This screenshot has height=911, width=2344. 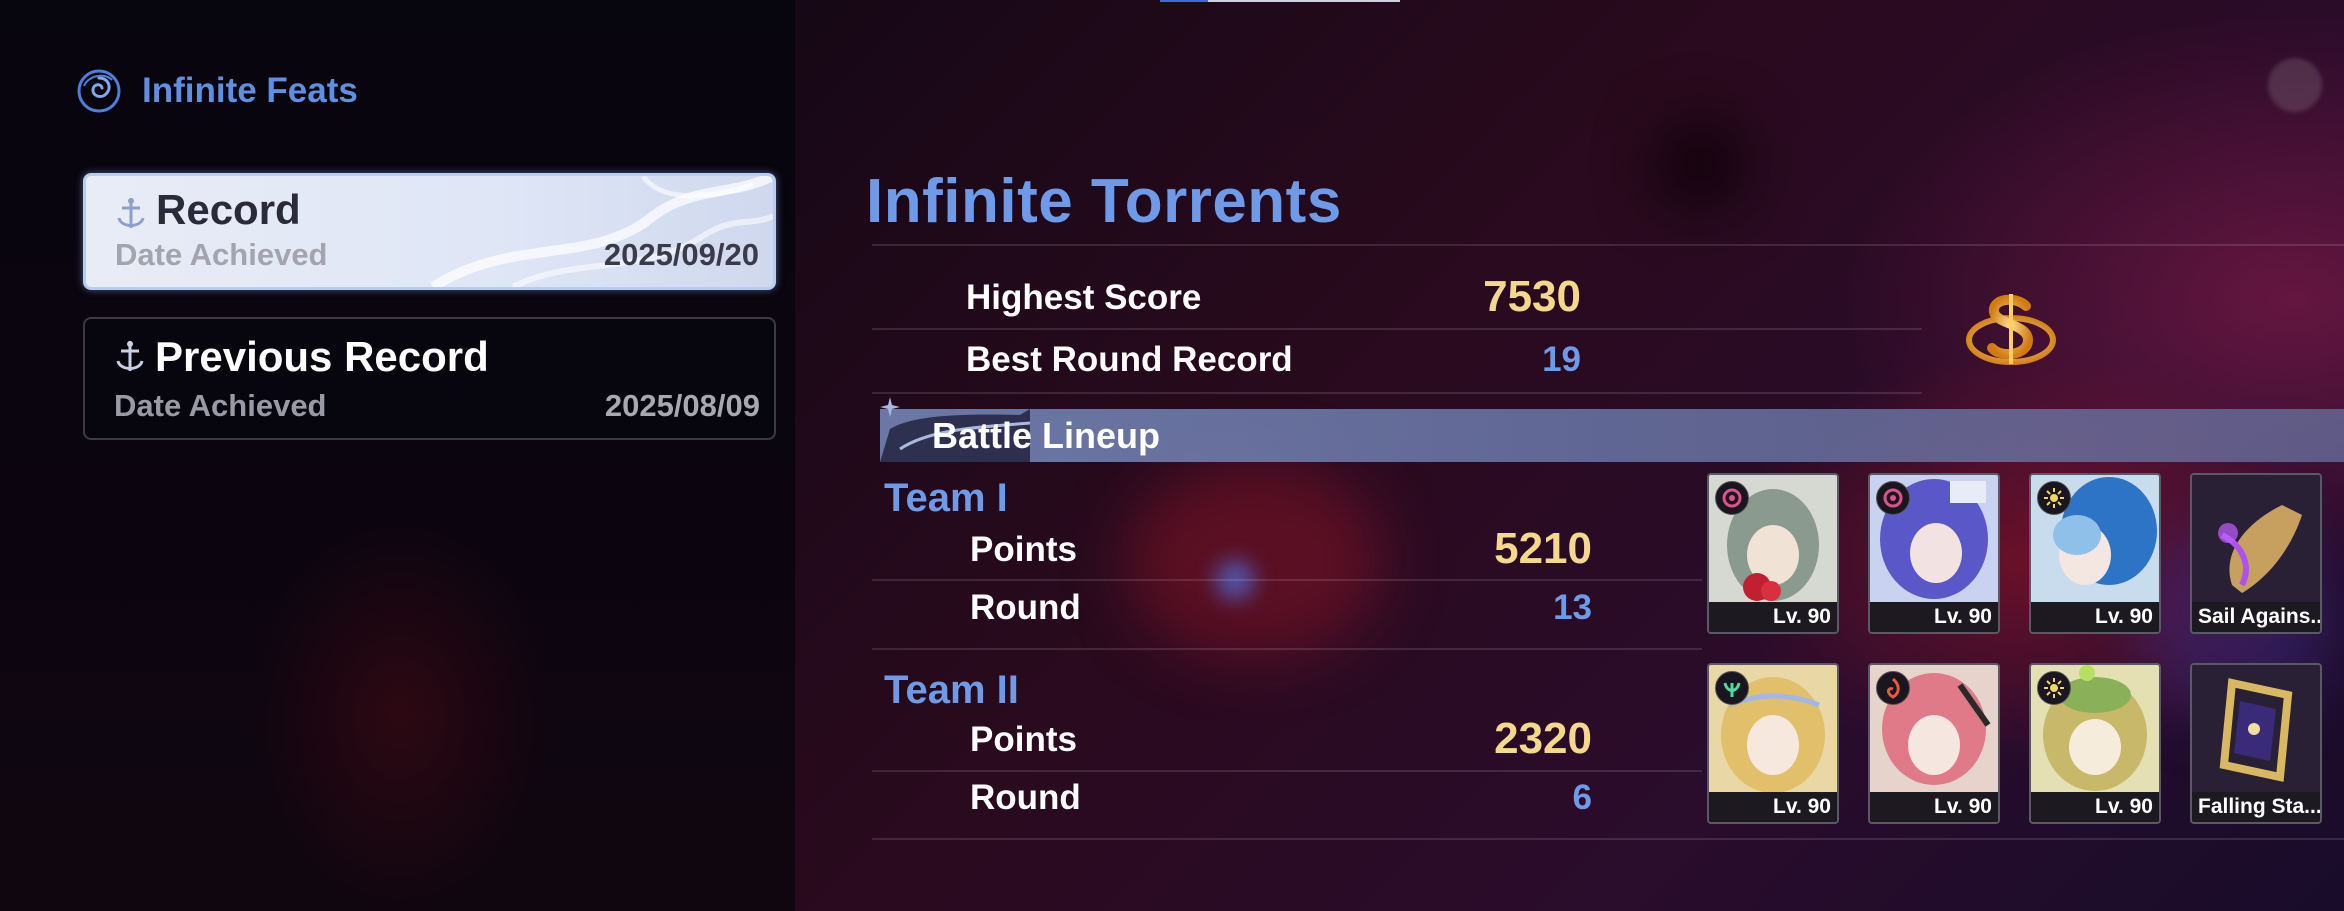 What do you see at coordinates (946, 498) in the screenshot?
I see `team-1-title: Team I` at bounding box center [946, 498].